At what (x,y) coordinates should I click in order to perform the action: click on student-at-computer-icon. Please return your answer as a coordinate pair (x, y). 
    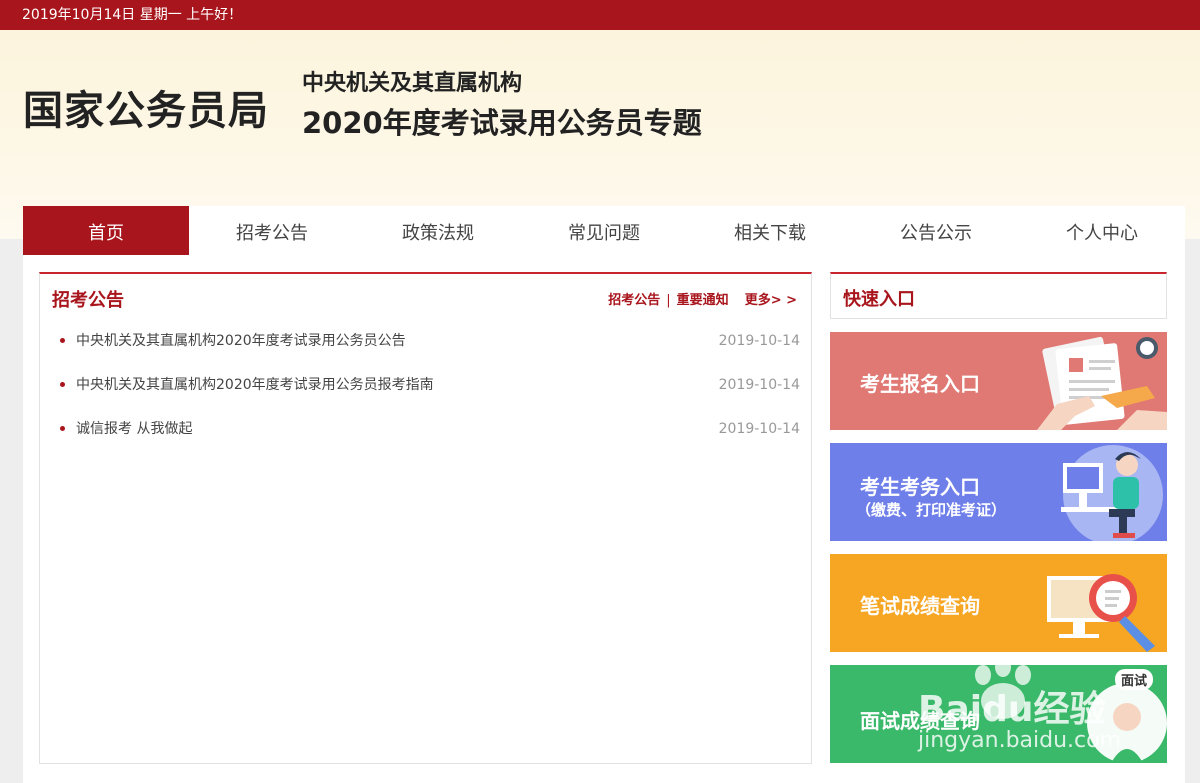
    Looking at the image, I should click on (1112, 493).